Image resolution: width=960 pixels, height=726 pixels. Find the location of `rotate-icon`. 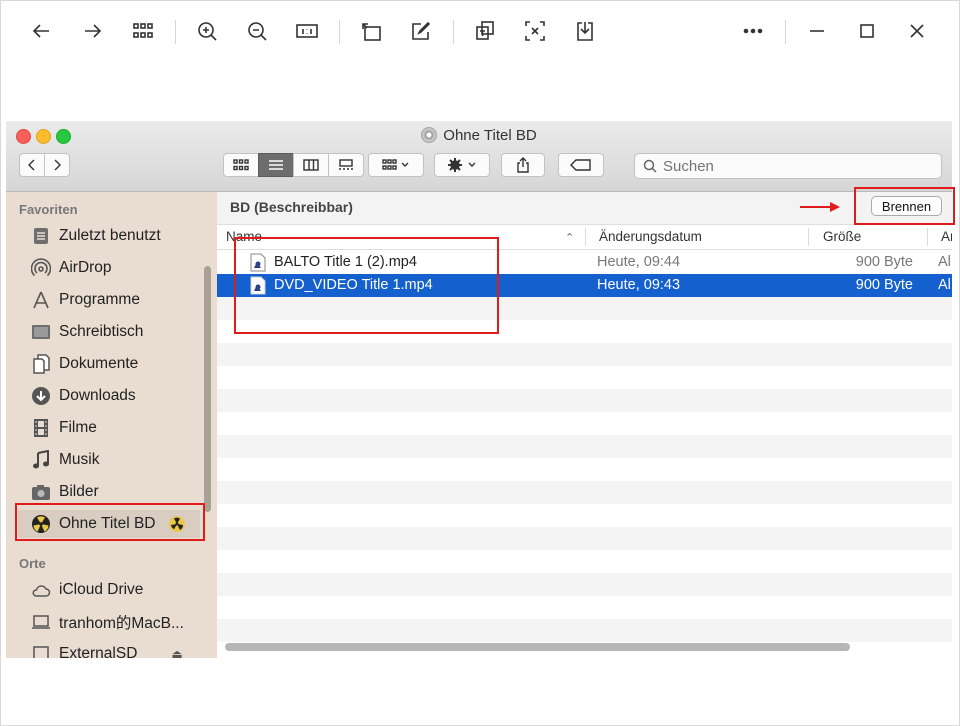

rotate-icon is located at coordinates (371, 31).